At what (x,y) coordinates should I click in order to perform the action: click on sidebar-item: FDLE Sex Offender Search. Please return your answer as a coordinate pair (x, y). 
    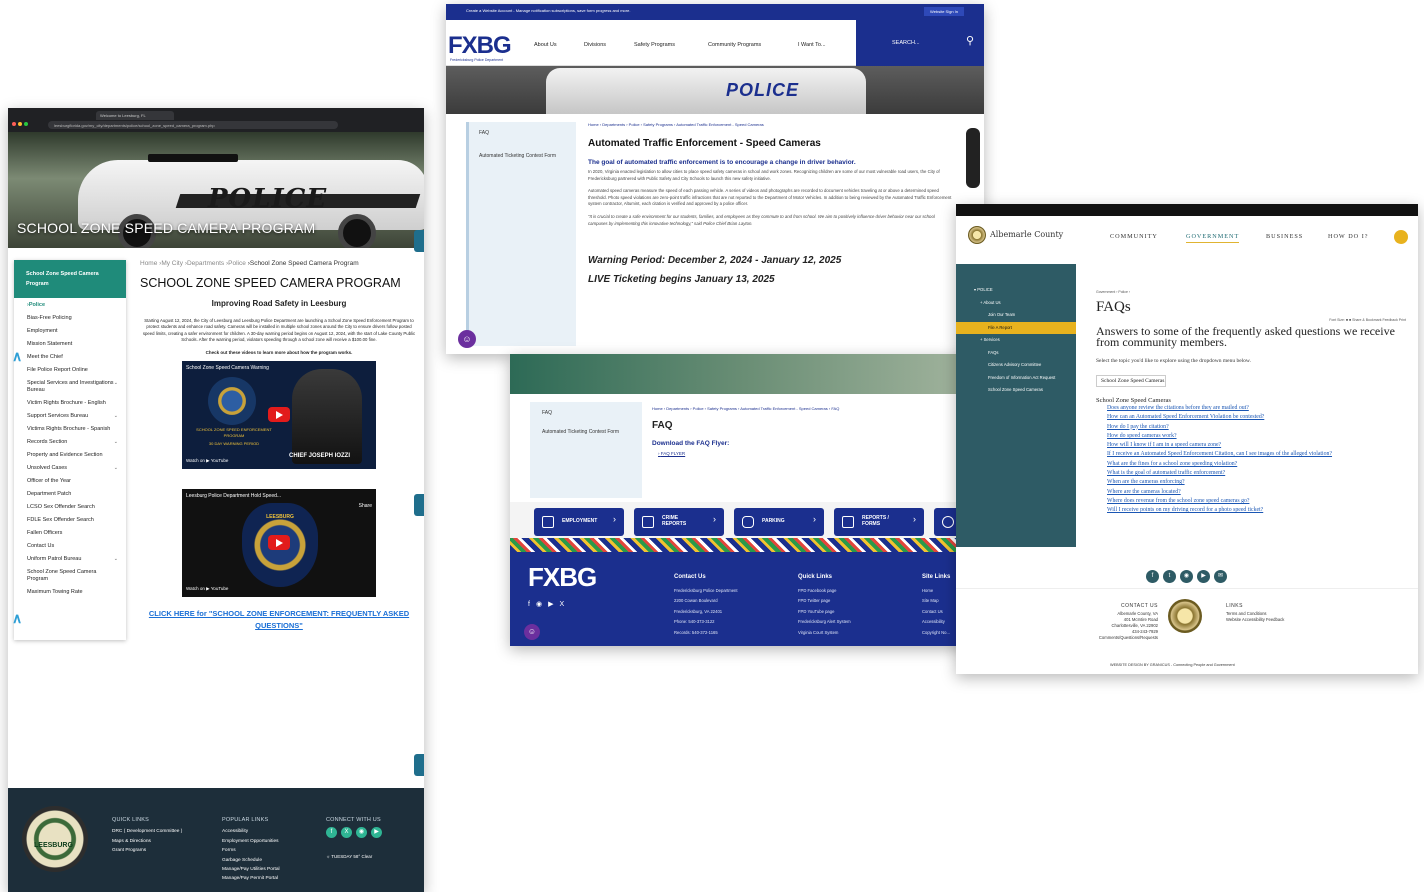
    Looking at the image, I should click on (70, 520).